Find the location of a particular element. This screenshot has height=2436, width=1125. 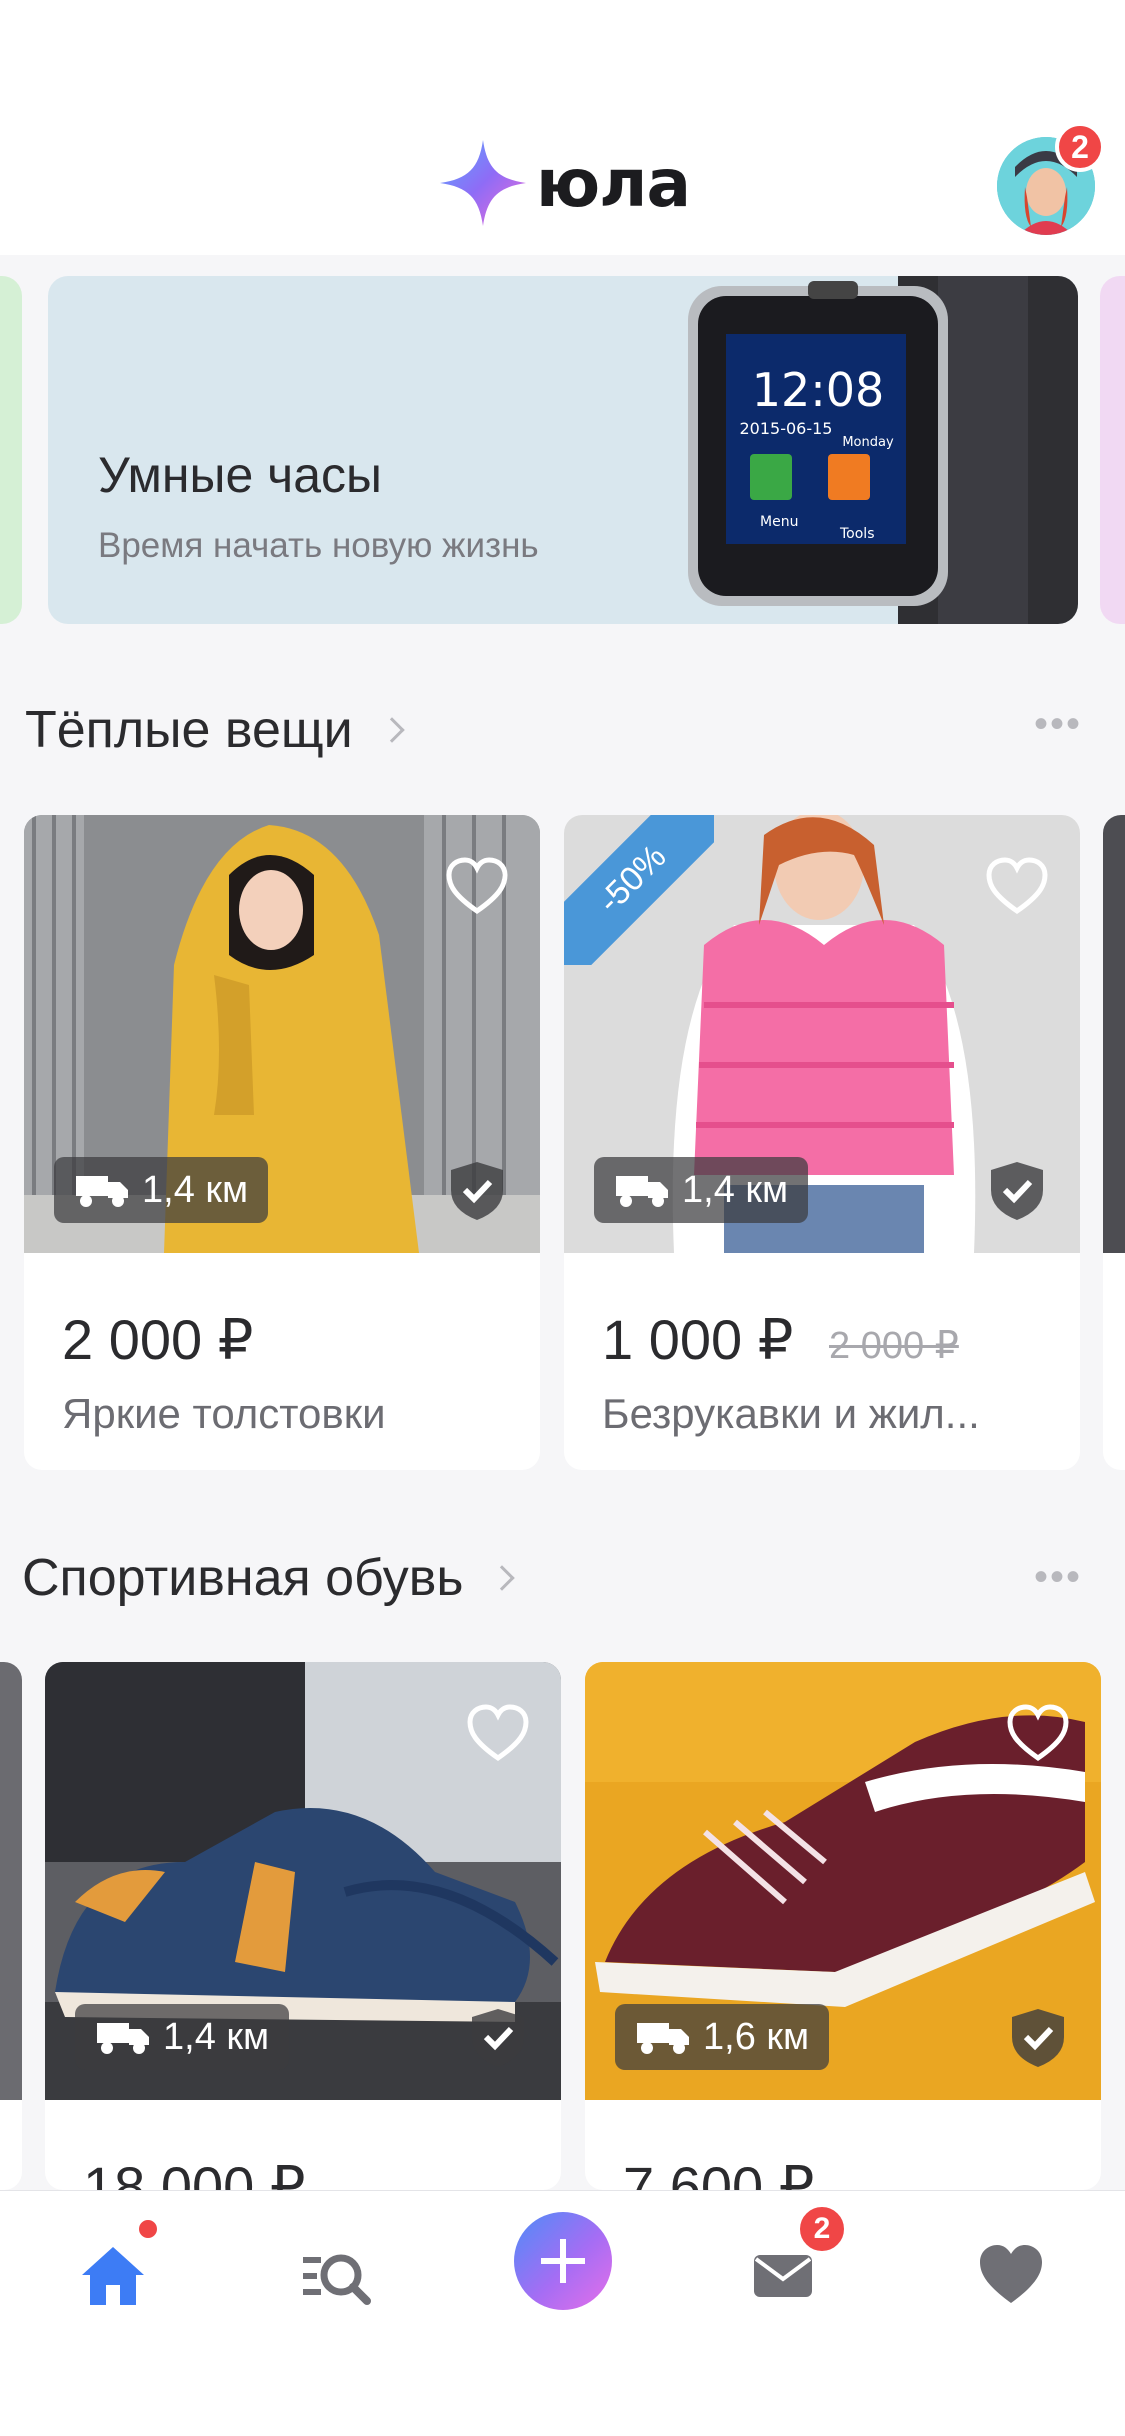

add-listing-button is located at coordinates (563, 2261).